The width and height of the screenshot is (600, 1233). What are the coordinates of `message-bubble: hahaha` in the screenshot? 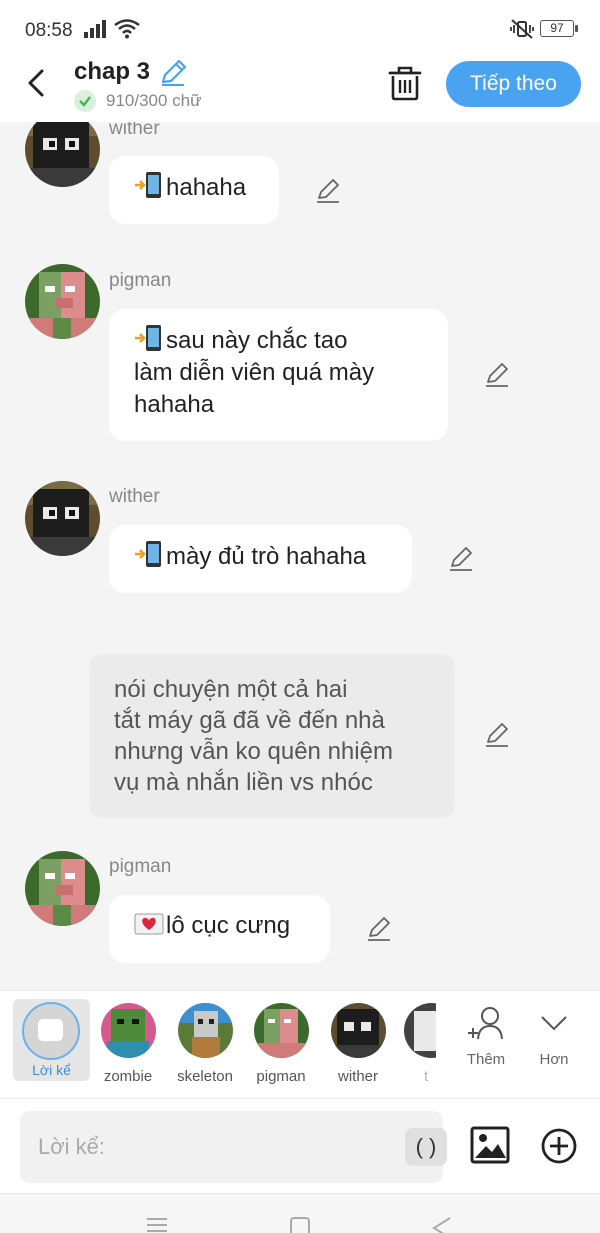 It's located at (194, 190).